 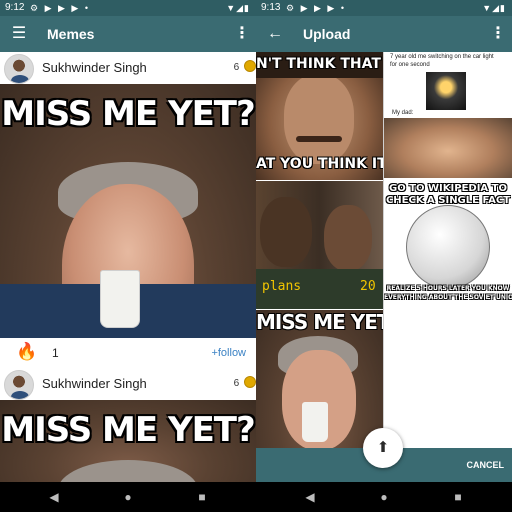 I want to click on fire-icon: 🔥, so click(x=26, y=352).